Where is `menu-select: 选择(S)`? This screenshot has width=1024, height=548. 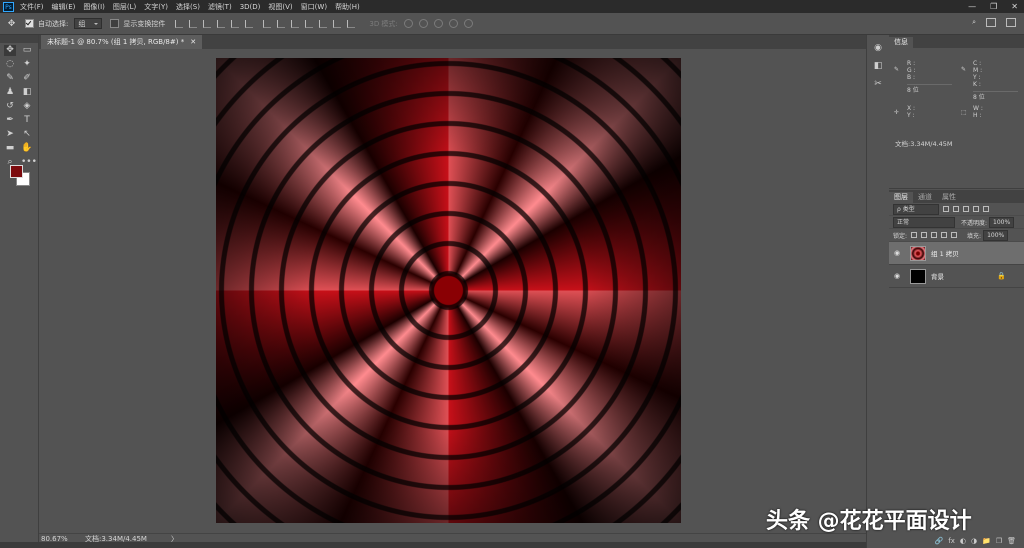 menu-select: 选择(S) is located at coordinates (188, 7).